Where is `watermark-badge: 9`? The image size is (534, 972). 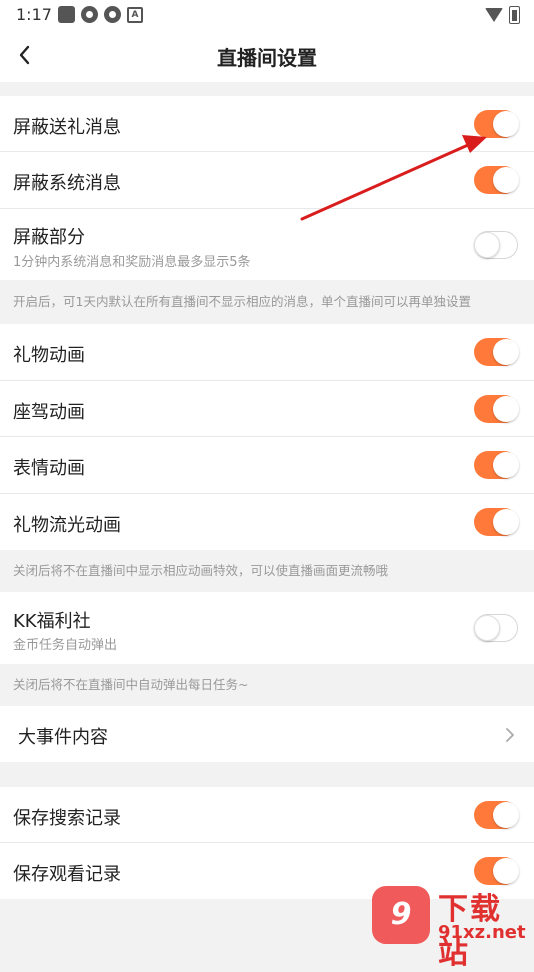 watermark-badge: 9 is located at coordinates (401, 915).